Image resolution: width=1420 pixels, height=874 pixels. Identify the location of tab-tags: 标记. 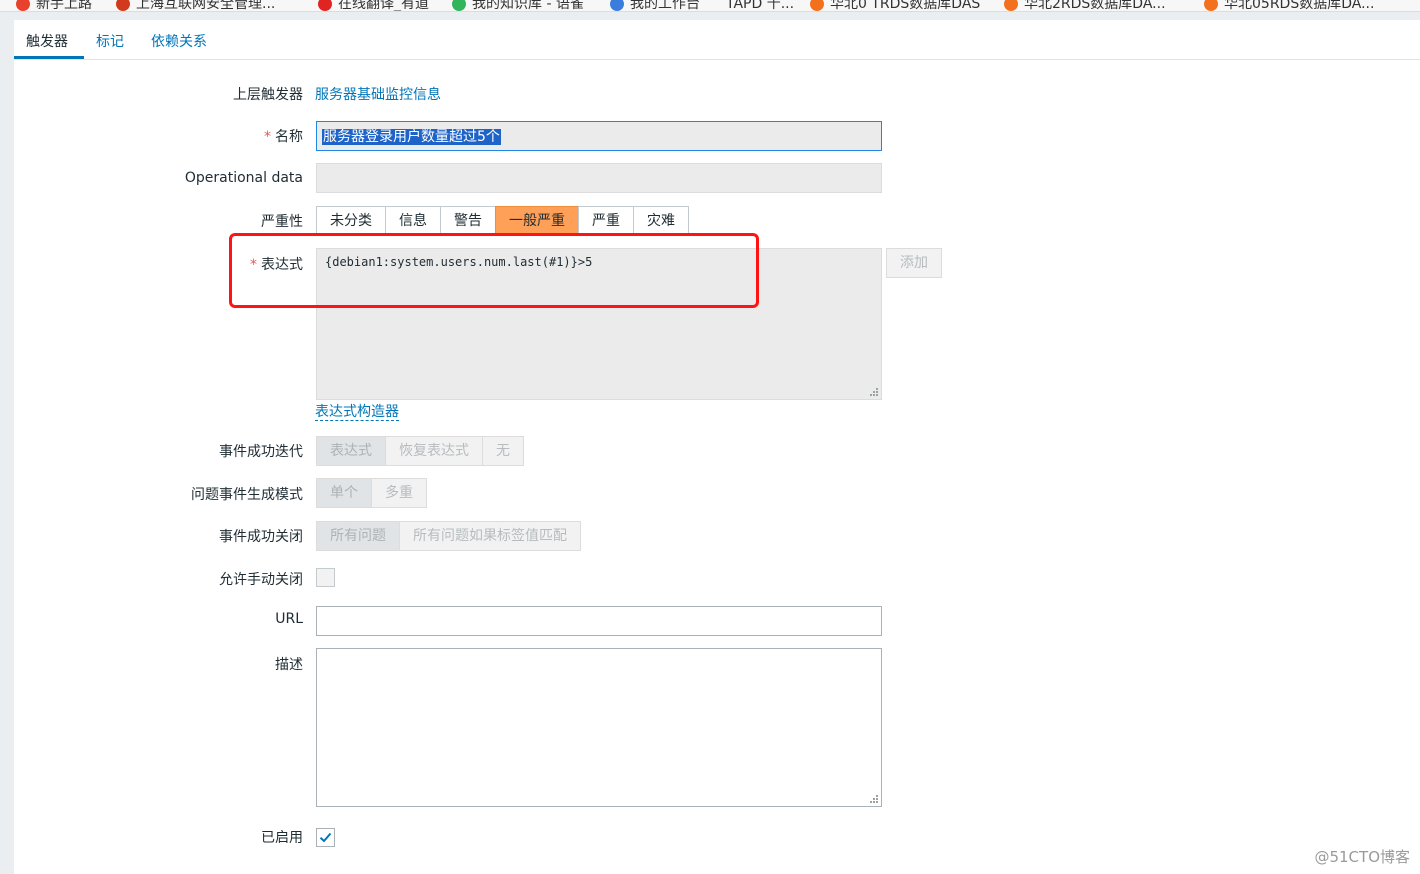
(110, 41).